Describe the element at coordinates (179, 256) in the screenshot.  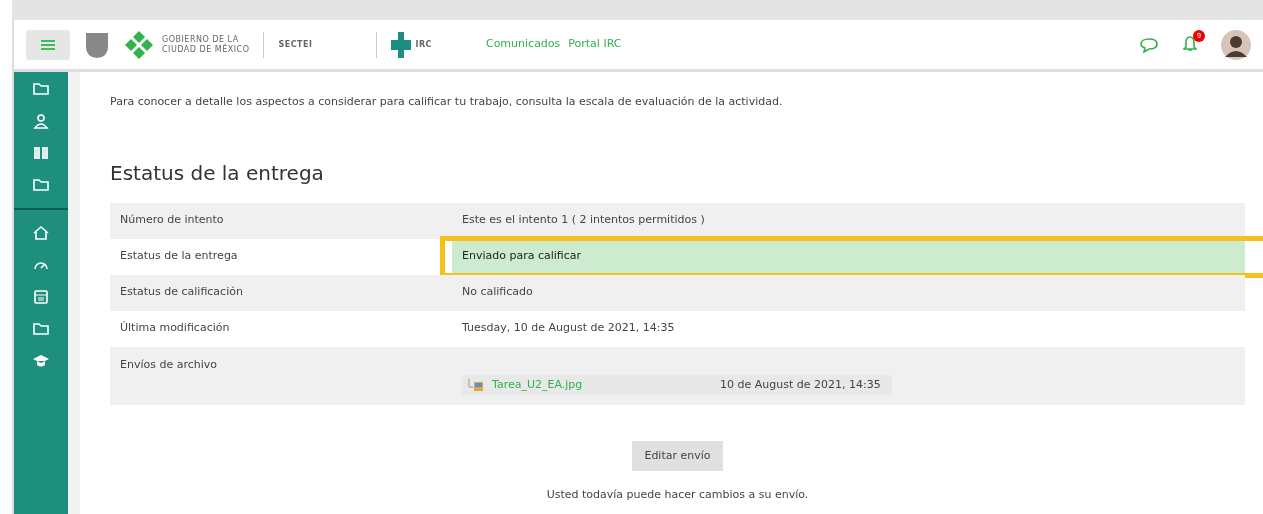
I see `row-label: Estatus de la entrega` at that location.